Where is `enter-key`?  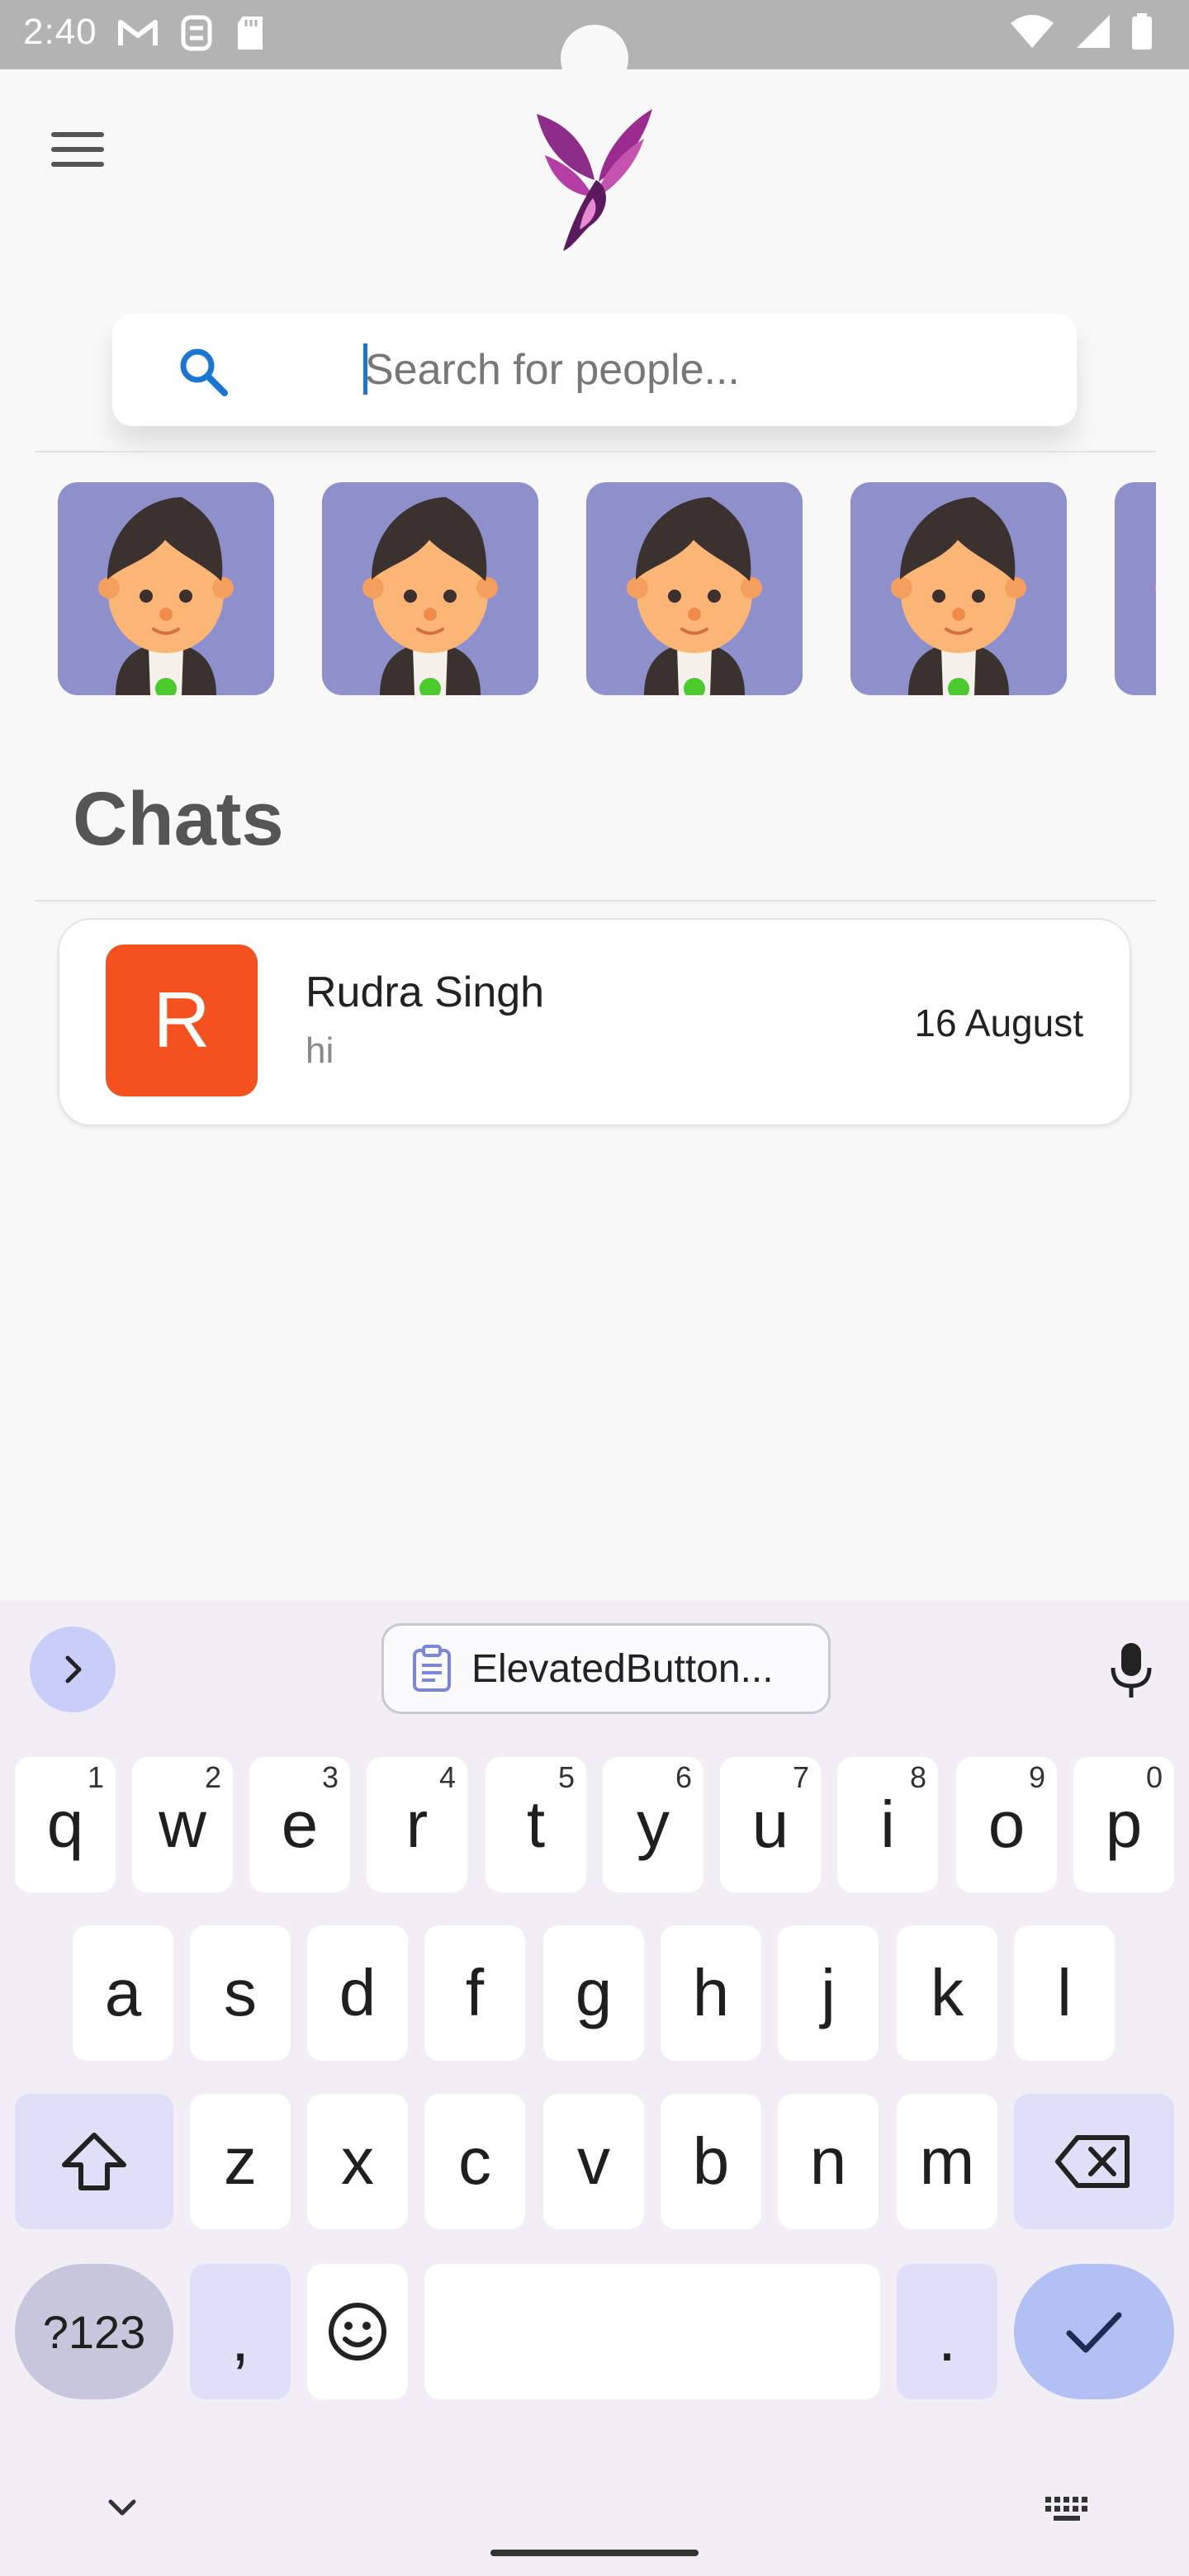
enter-key is located at coordinates (1094, 2331).